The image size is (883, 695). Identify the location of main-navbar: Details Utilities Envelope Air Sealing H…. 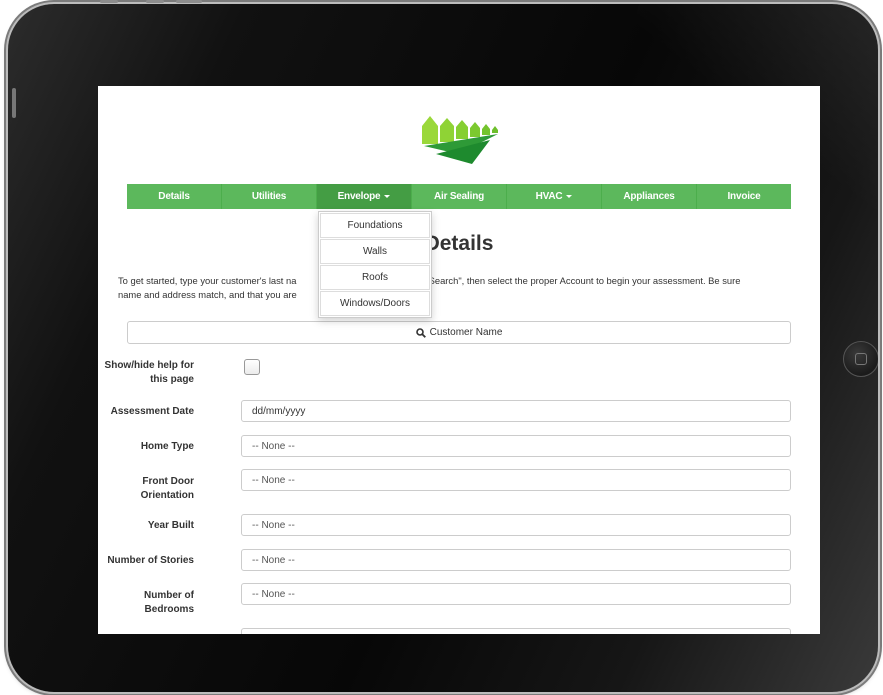
(459, 196).